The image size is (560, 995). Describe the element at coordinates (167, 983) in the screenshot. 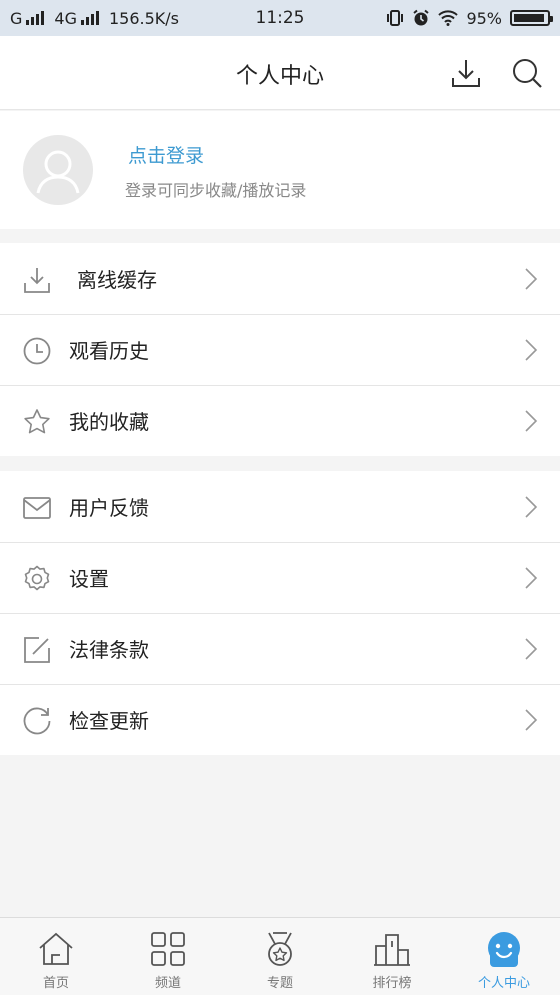

I see `tab-label: 频道` at that location.